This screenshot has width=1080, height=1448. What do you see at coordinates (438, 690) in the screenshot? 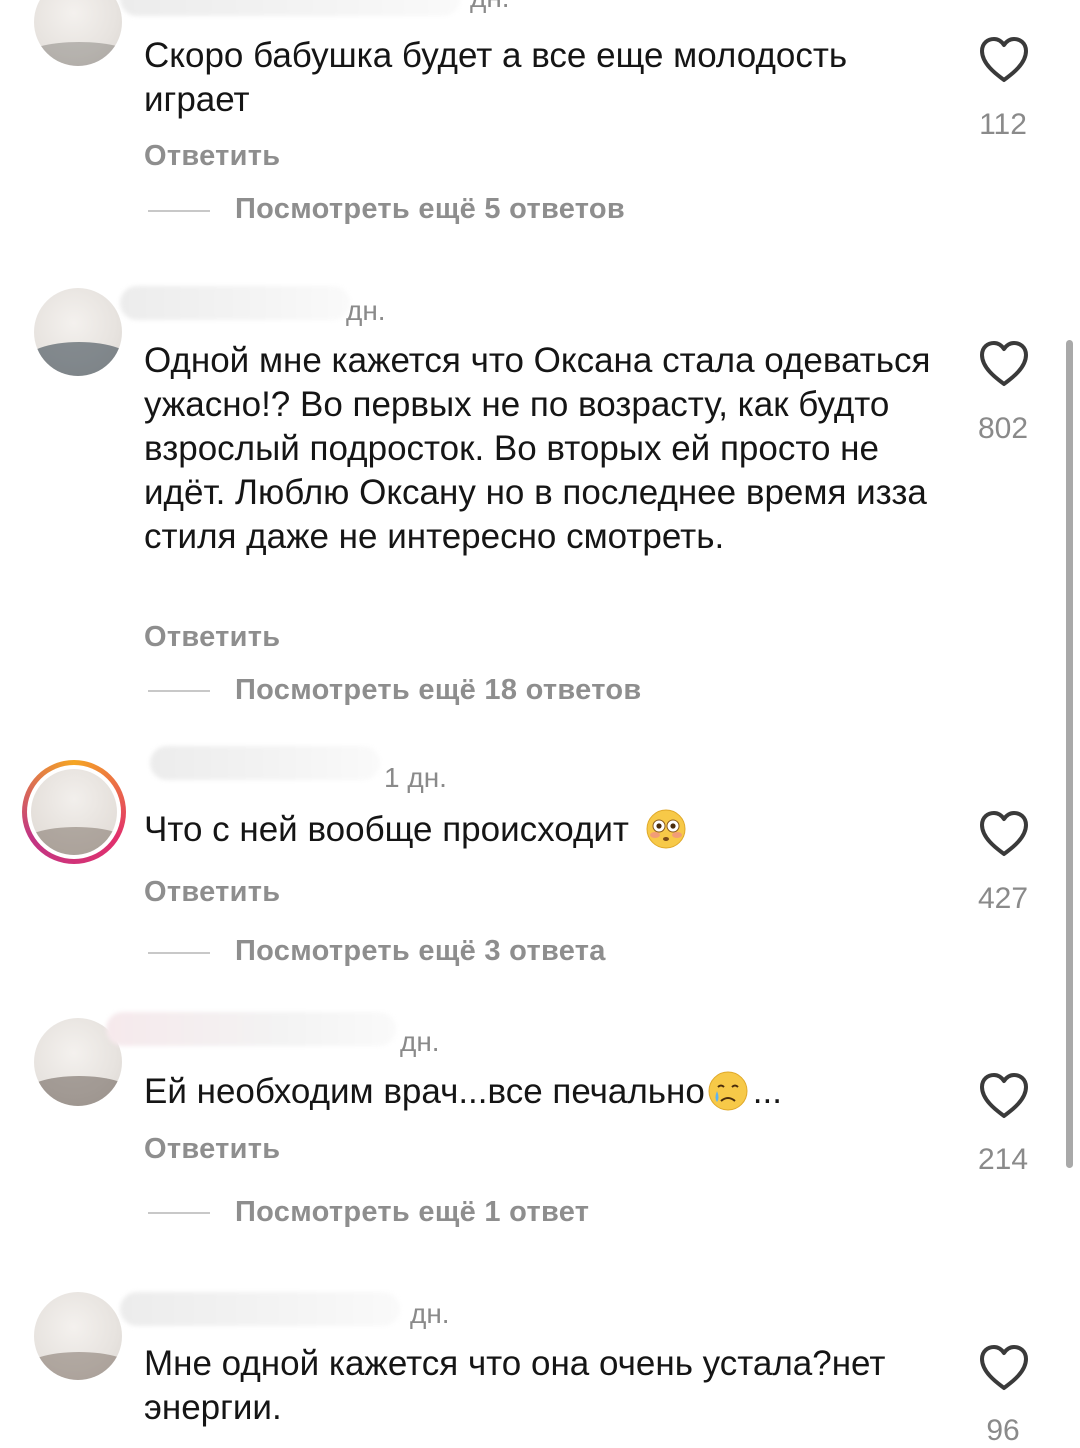
I see `view-more-replies-button: Посмотреть ещё 18 ответов` at bounding box center [438, 690].